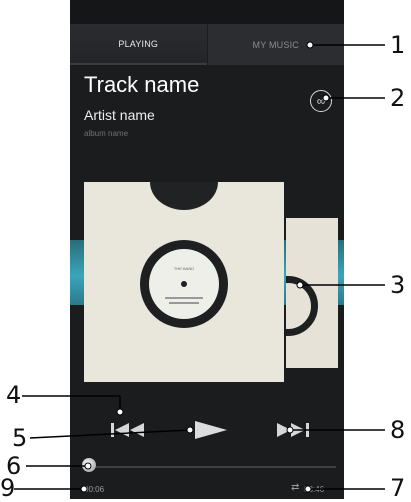 The height and width of the screenshot is (502, 411). What do you see at coordinates (106, 133) in the screenshot?
I see `album-name: album name` at bounding box center [106, 133].